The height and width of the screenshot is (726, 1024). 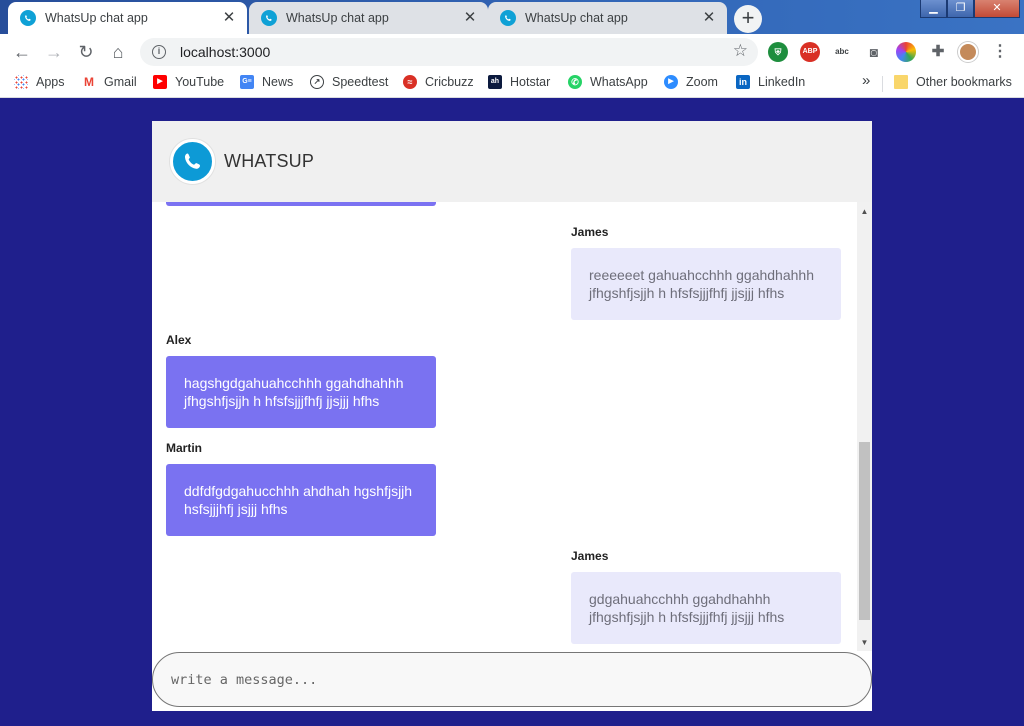 I want to click on shield-extension-icon: ⛨, so click(x=778, y=52).